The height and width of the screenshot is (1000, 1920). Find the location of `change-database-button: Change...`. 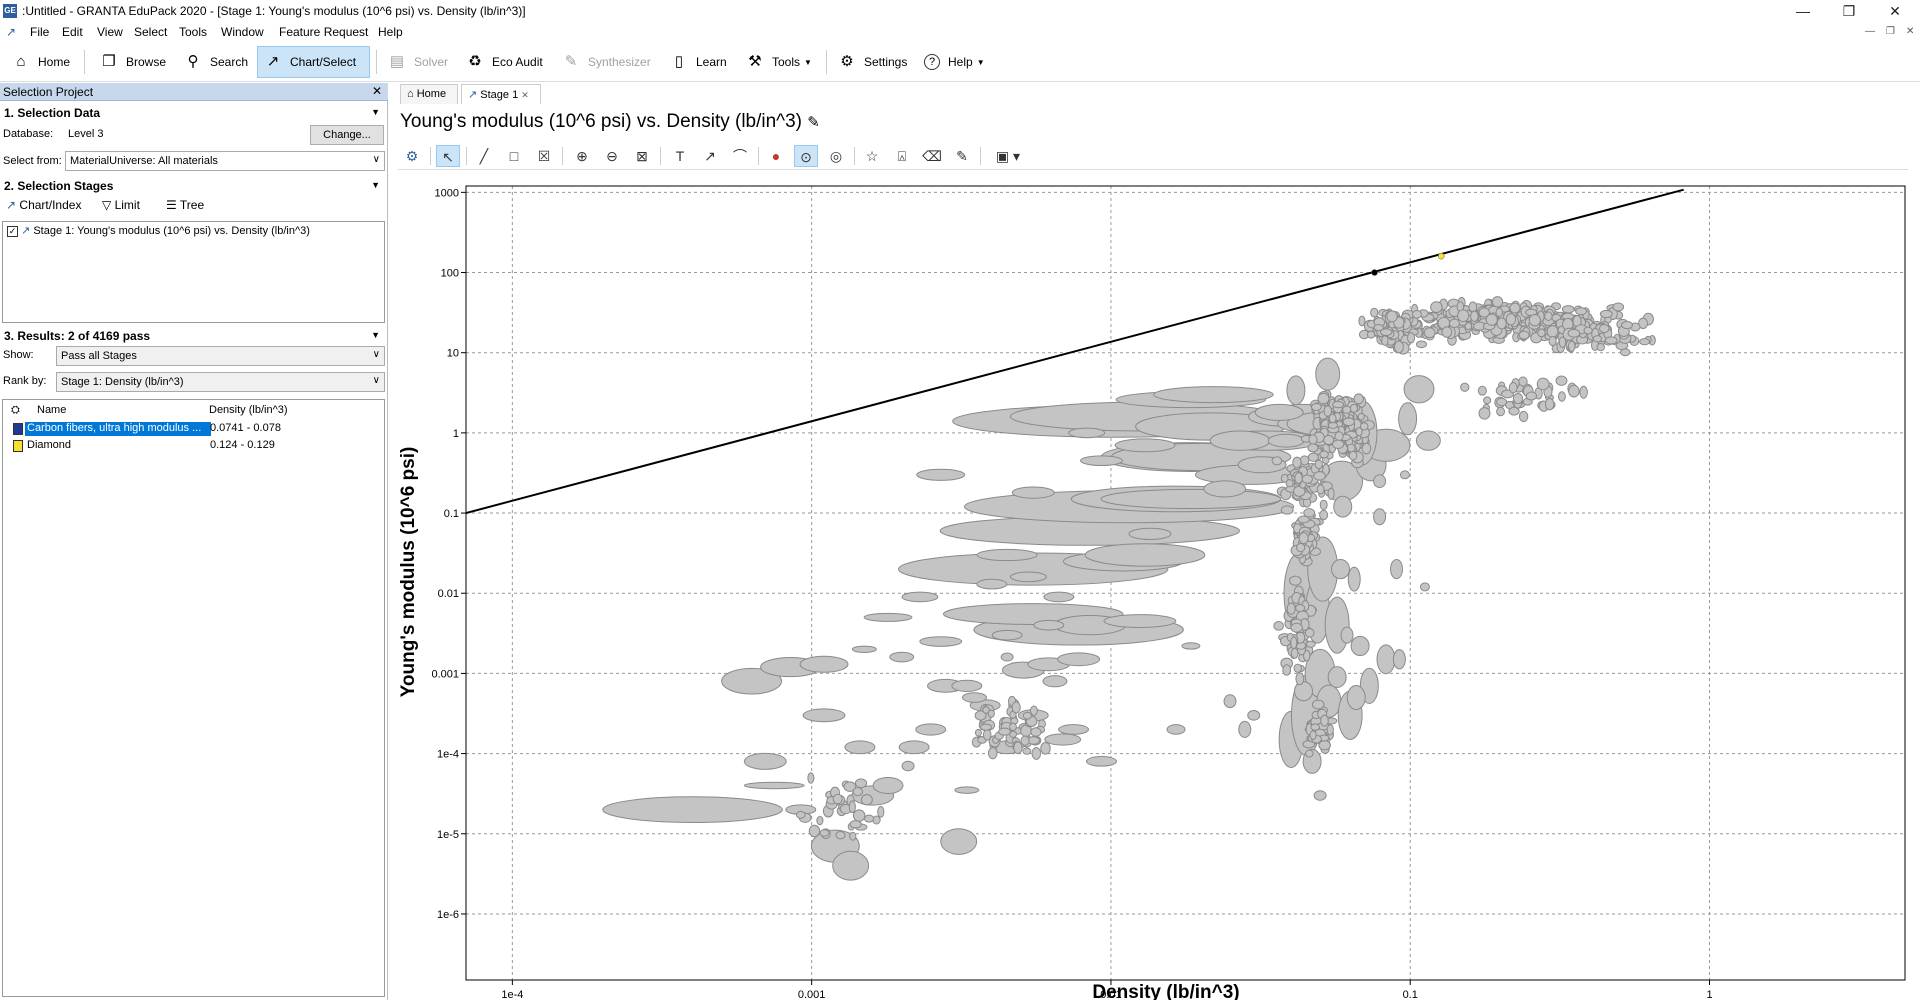

change-database-button: Change... is located at coordinates (347, 135).